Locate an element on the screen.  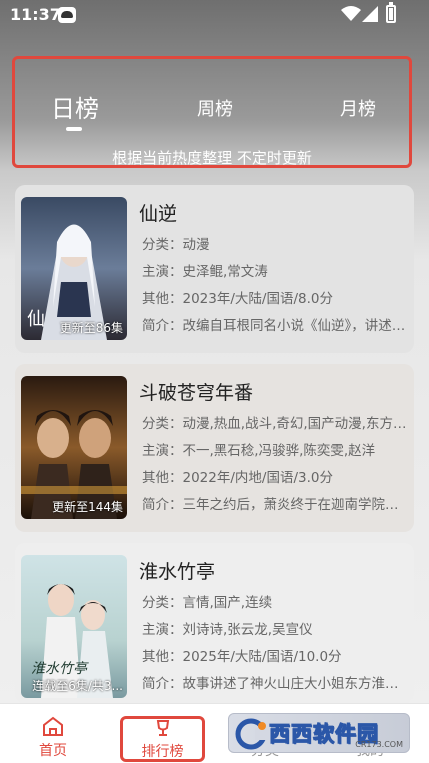
android-notification-icon is located at coordinates (67, 15).